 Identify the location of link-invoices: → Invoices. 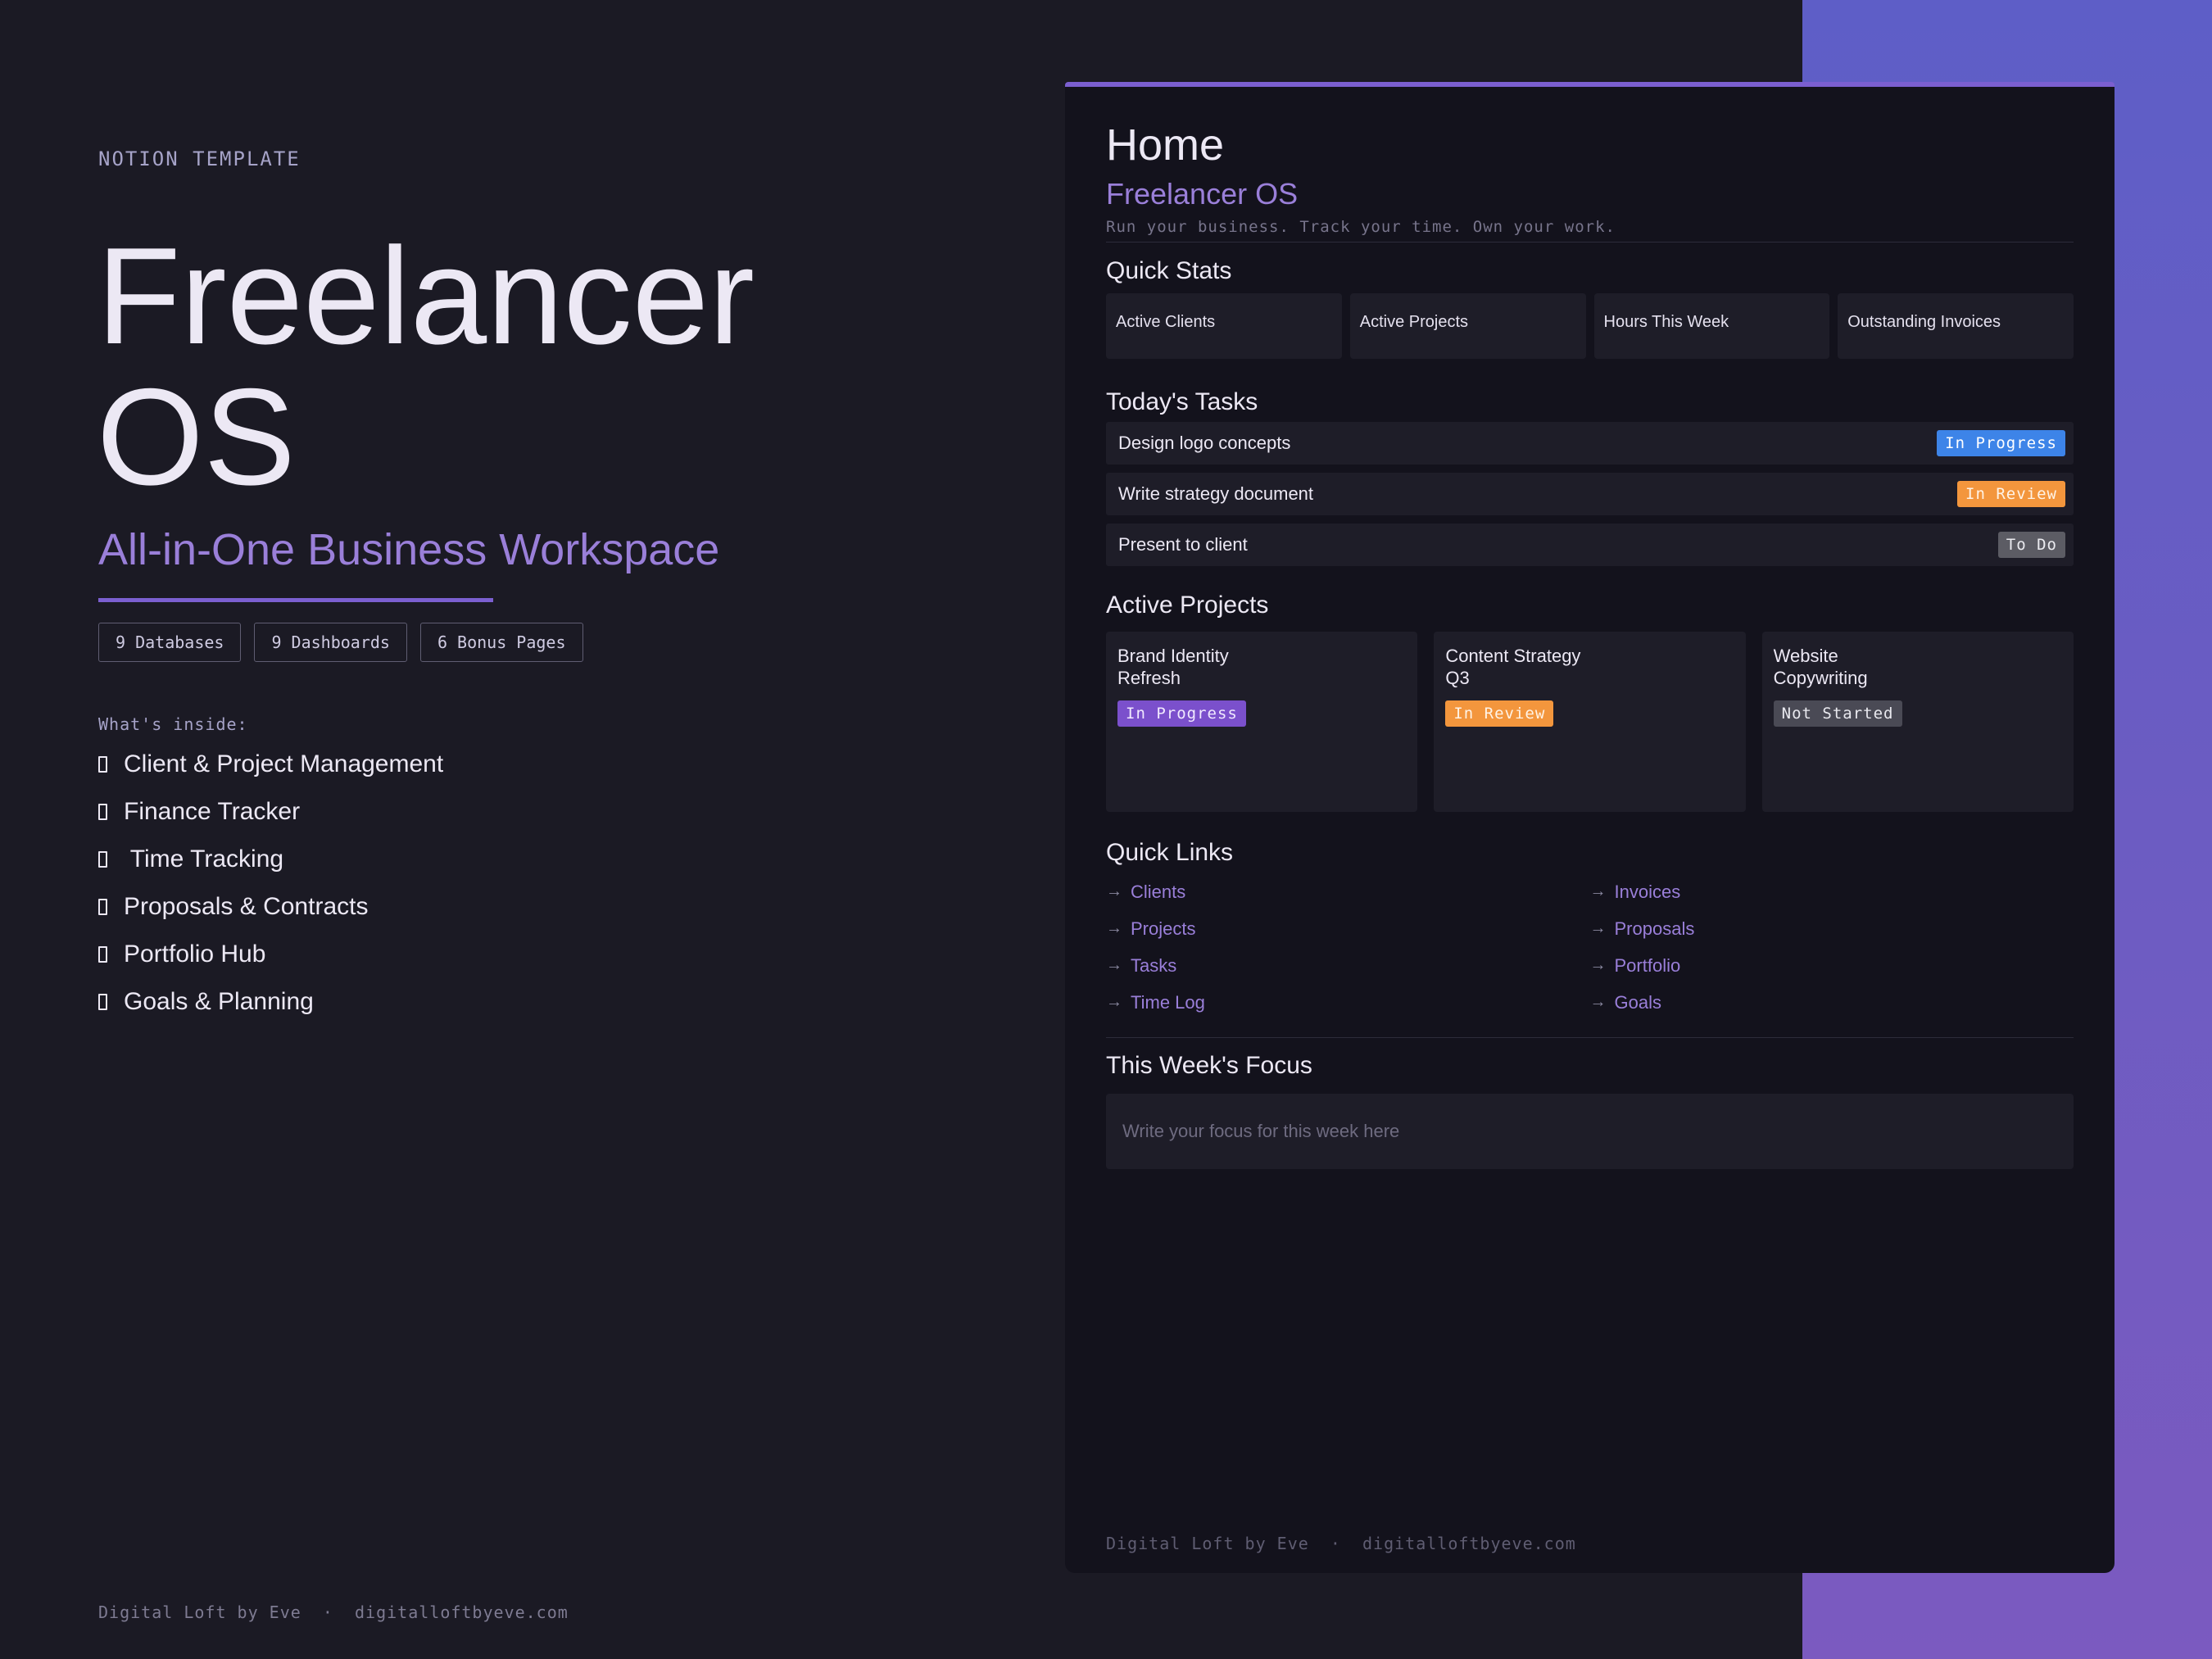
(1832, 891).